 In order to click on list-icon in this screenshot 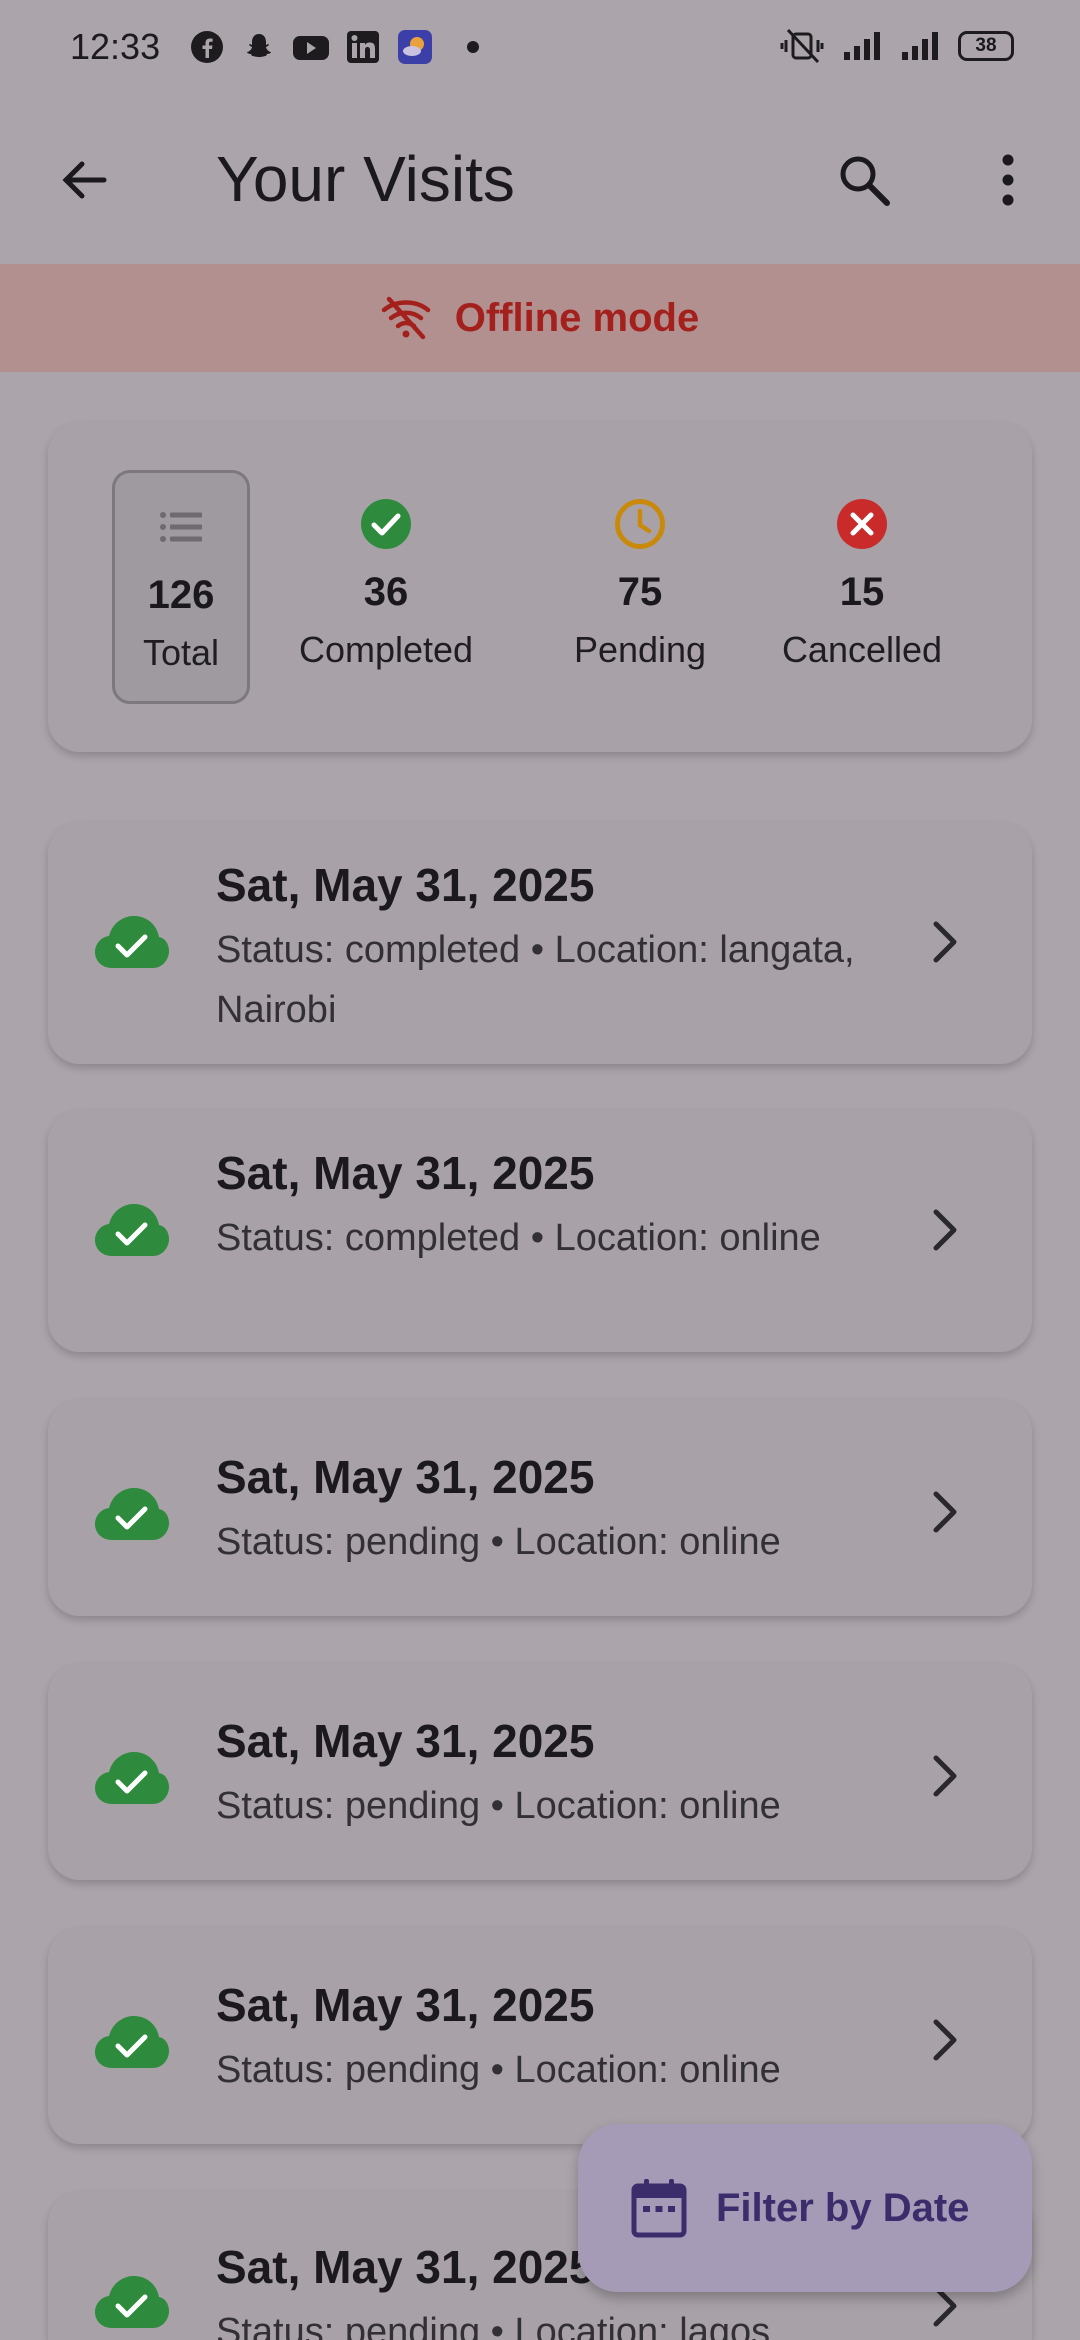, I will do `click(181, 527)`.